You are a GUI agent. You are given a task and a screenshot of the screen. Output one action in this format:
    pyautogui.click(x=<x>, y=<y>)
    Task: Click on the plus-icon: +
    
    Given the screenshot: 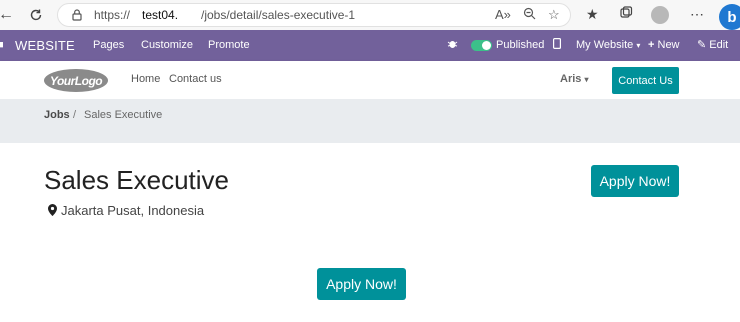 What is the action you would take?
    pyautogui.click(x=651, y=45)
    